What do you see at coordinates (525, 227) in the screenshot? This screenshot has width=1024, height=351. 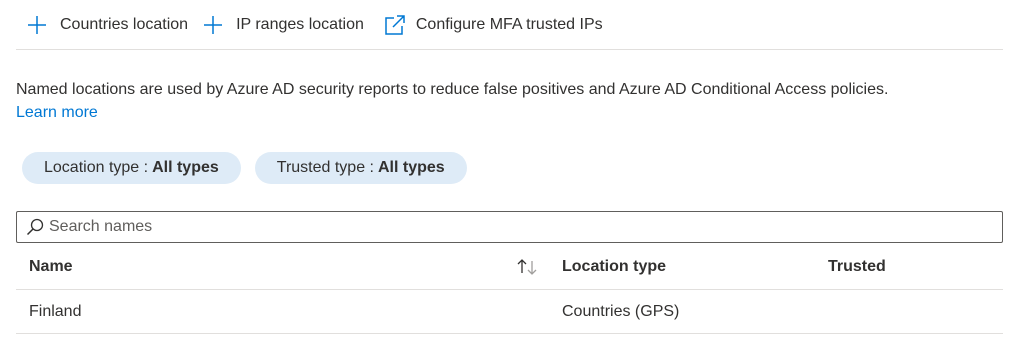 I see `search-input` at bounding box center [525, 227].